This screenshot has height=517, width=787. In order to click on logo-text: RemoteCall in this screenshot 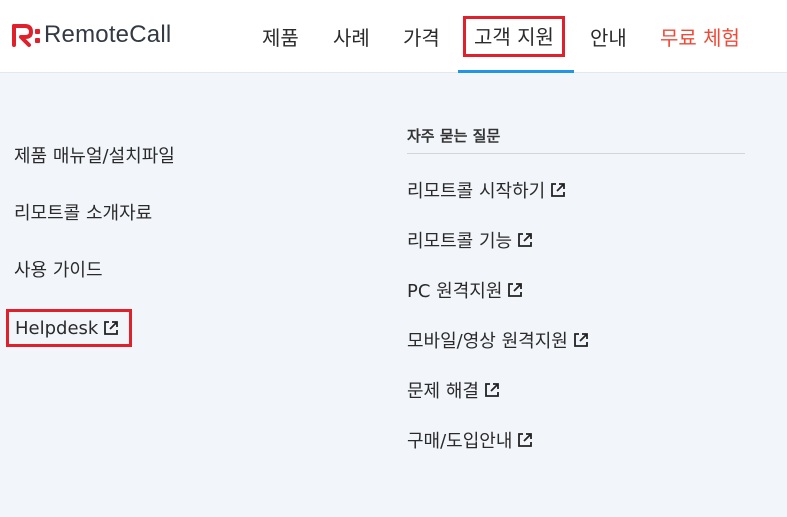, I will do `click(108, 34)`.